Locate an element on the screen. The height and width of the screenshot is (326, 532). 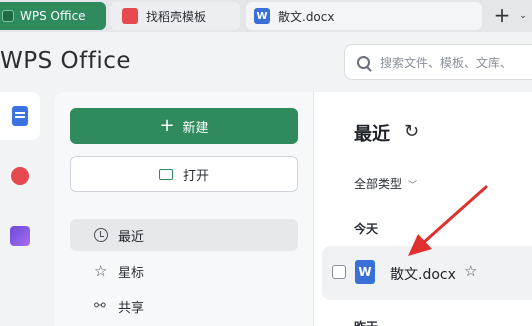
nav-label: 最近 is located at coordinates (131, 237).